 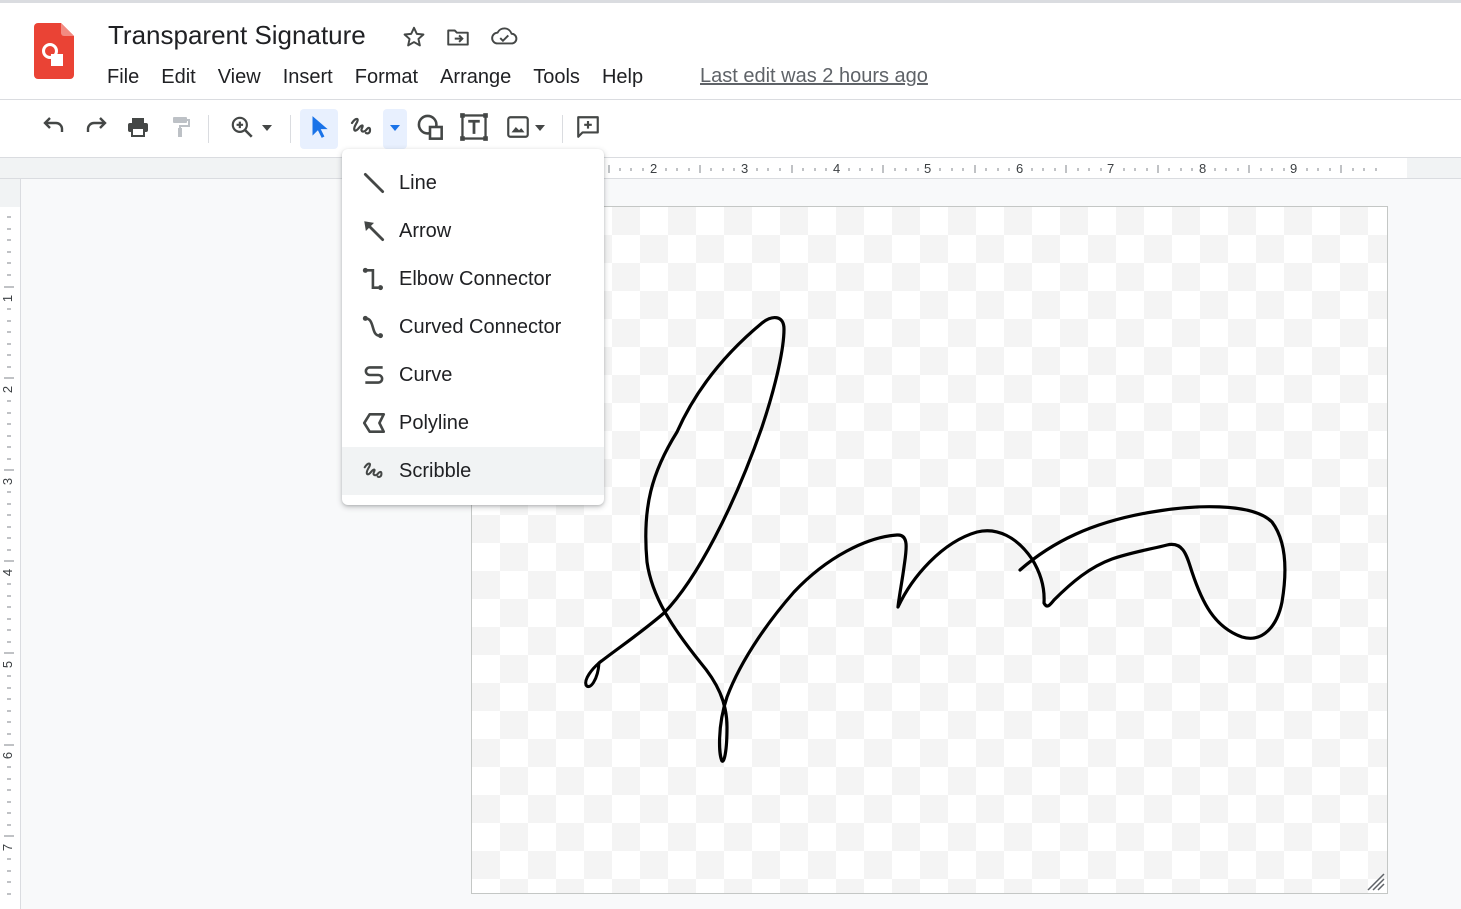 What do you see at coordinates (10, 168) in the screenshot?
I see `ruler-corner` at bounding box center [10, 168].